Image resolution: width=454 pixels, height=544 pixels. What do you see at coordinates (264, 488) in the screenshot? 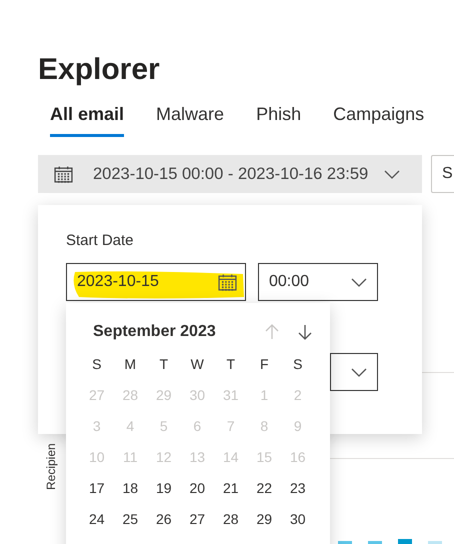
I see `calendar-day: 22` at bounding box center [264, 488].